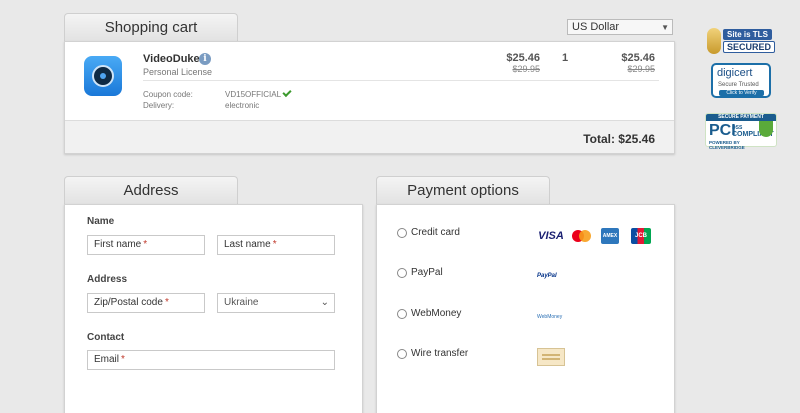  What do you see at coordinates (547, 276) in the screenshot?
I see `paypal-logo-icon: PayPal` at bounding box center [547, 276].